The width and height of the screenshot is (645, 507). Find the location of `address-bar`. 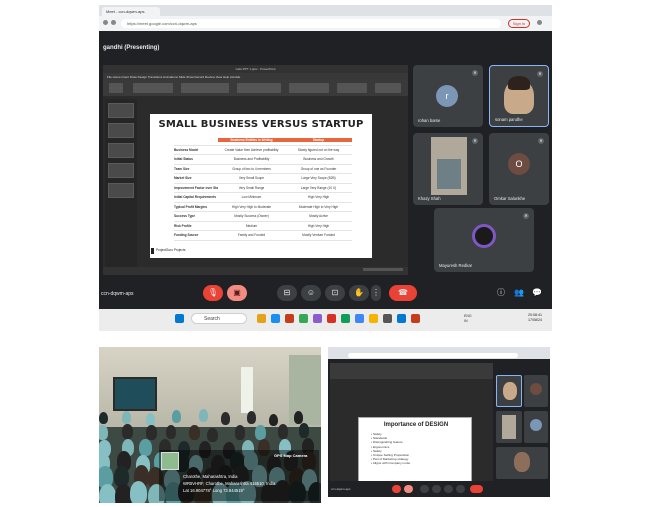

address-bar is located at coordinates (433, 355).